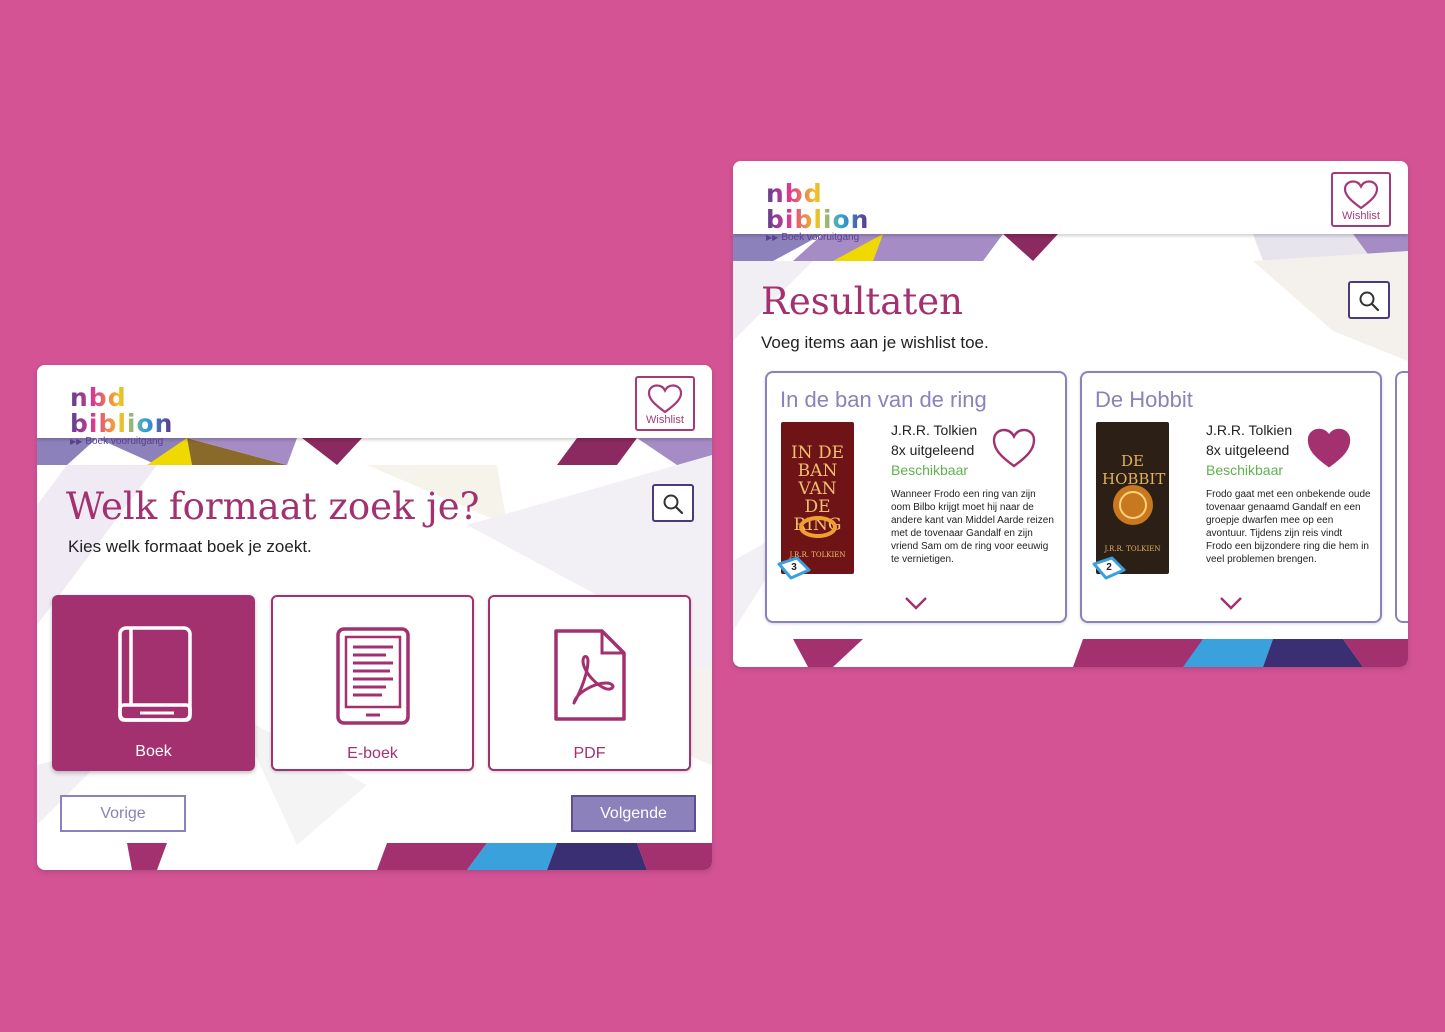 The width and height of the screenshot is (1445, 1032). What do you see at coordinates (123, 813) in the screenshot?
I see `previous-button: Vorige` at bounding box center [123, 813].